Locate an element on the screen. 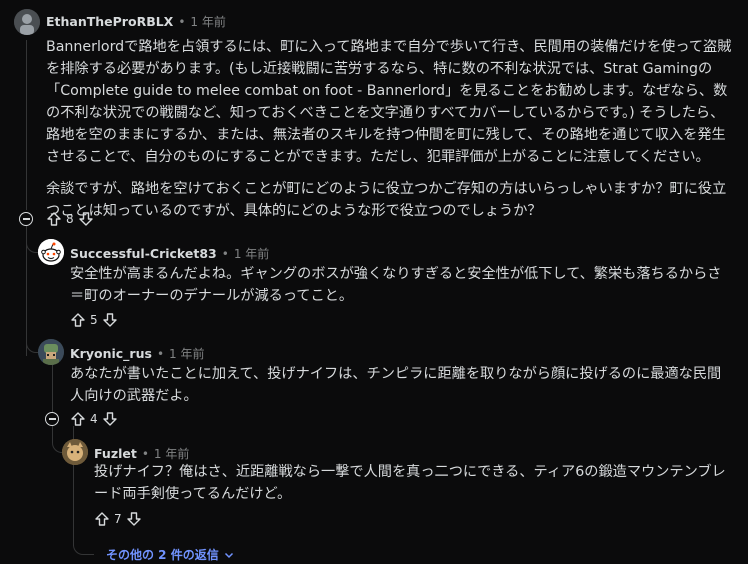  vote-count: 4 is located at coordinates (94, 419).